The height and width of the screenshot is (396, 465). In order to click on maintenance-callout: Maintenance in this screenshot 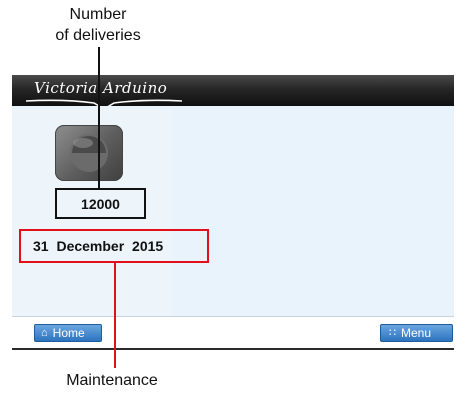, I will do `click(112, 380)`.